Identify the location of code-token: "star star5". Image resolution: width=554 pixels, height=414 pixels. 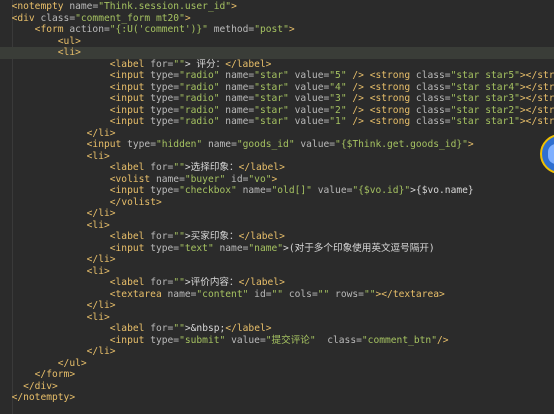
(485, 75).